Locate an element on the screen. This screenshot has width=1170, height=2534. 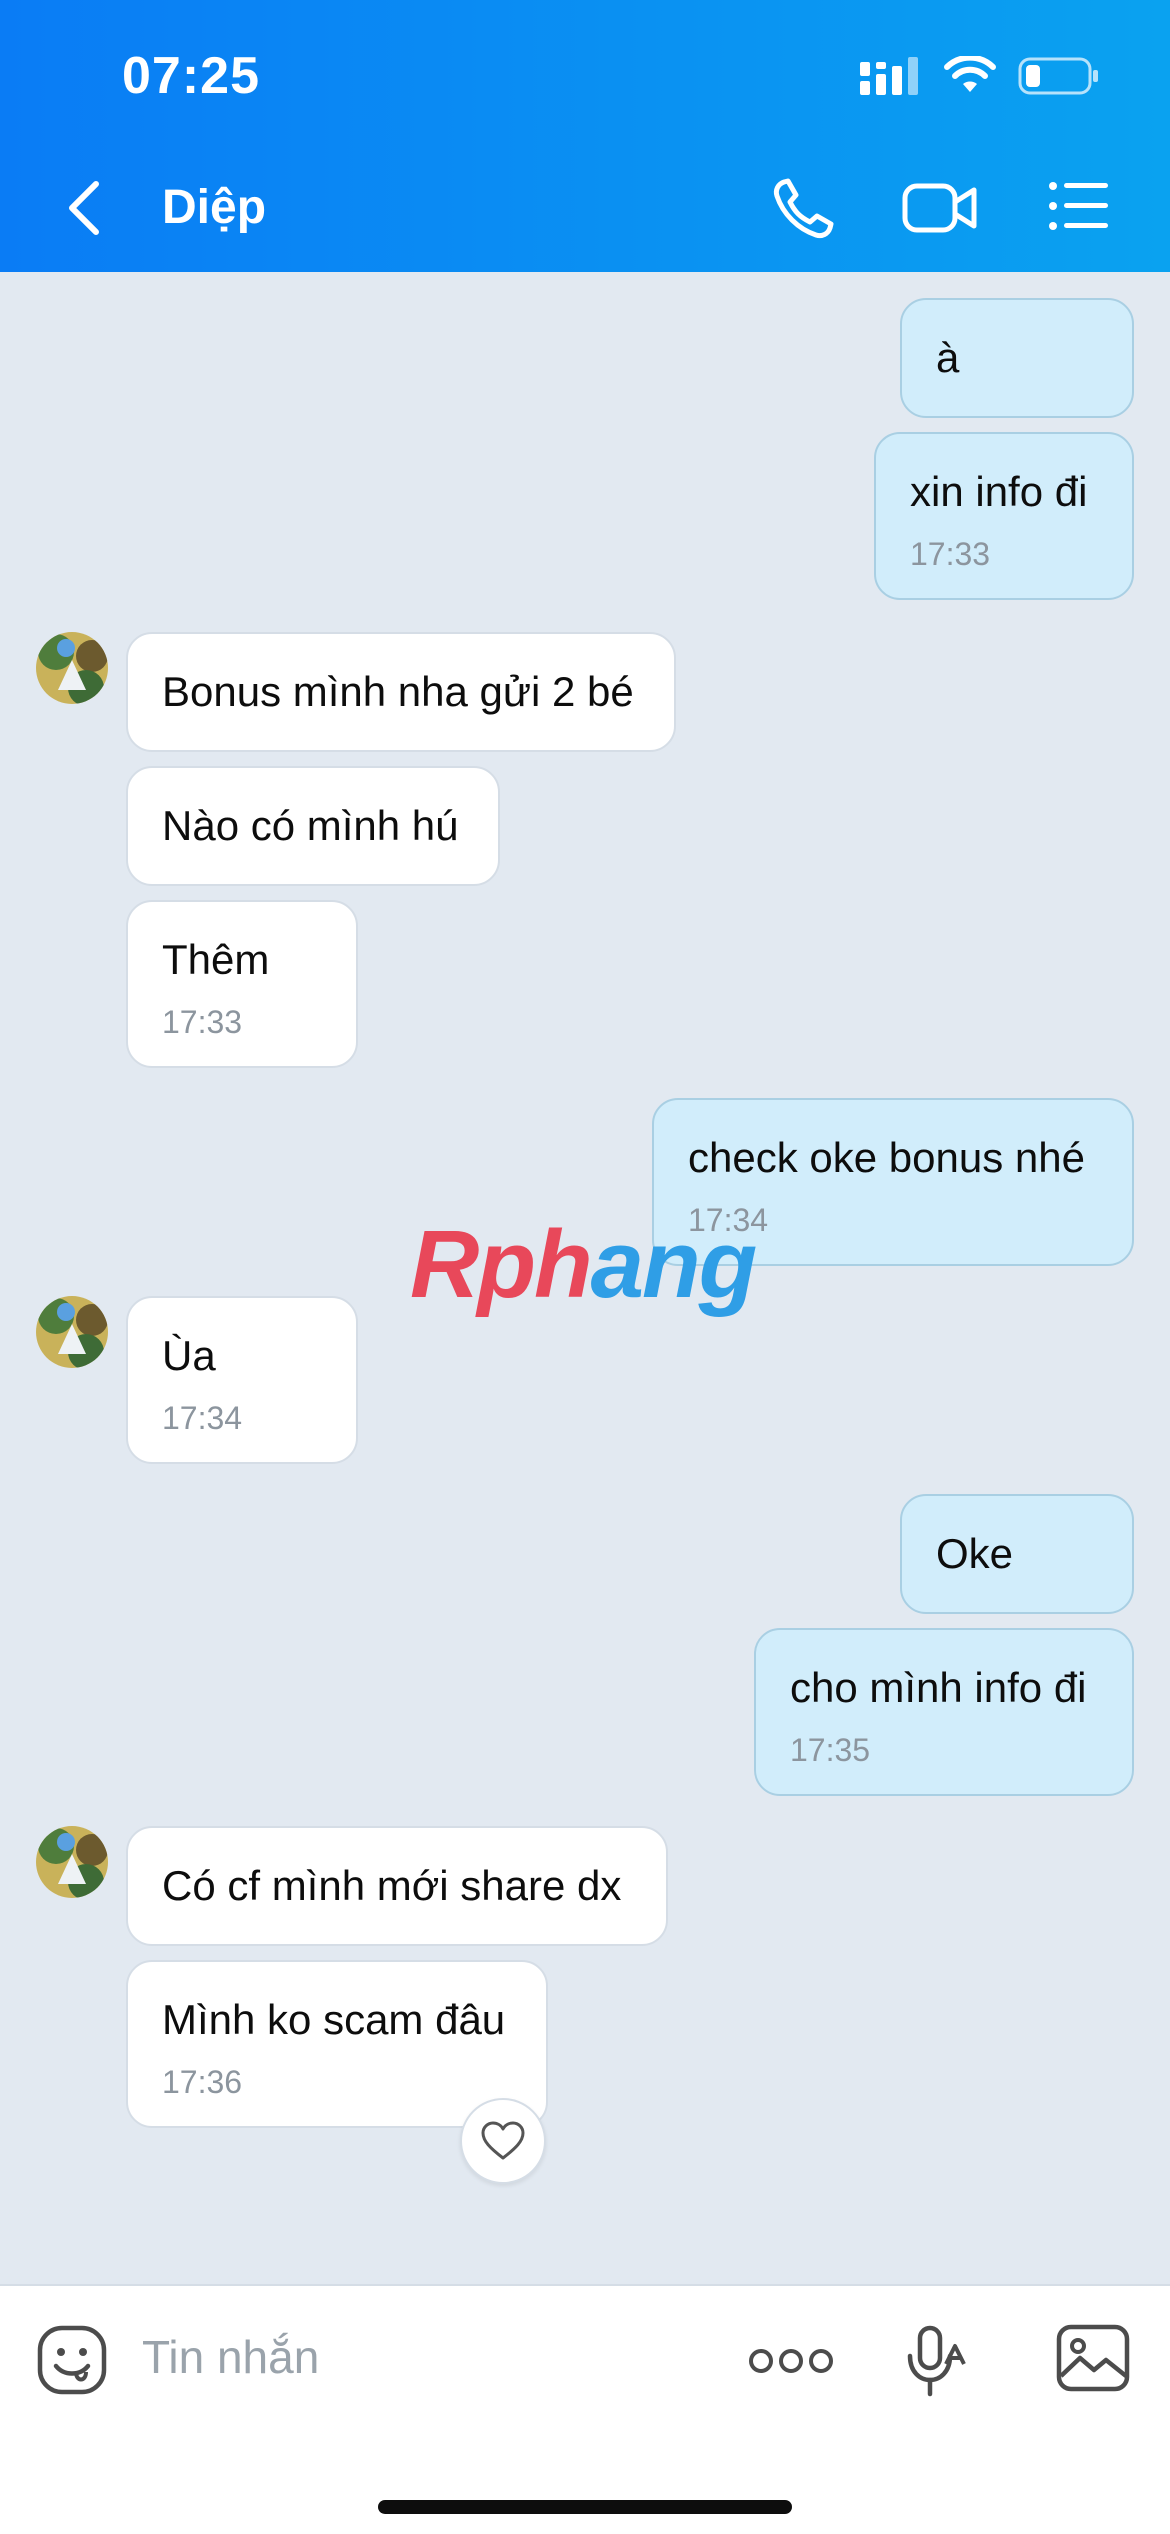
message-bubble-incoming: Bonus mình nha gửi 2 bé is located at coordinates (401, 692).